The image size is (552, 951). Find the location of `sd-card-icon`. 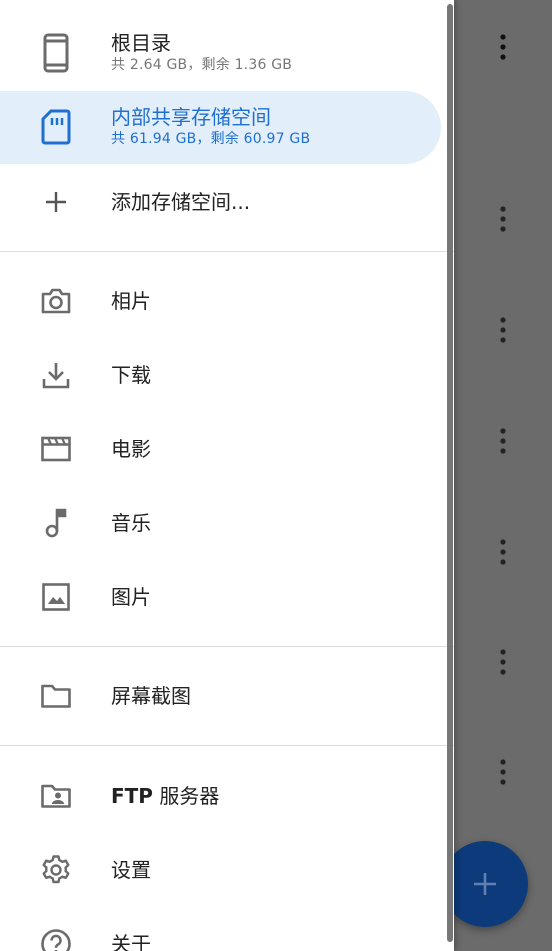

sd-card-icon is located at coordinates (56, 127).